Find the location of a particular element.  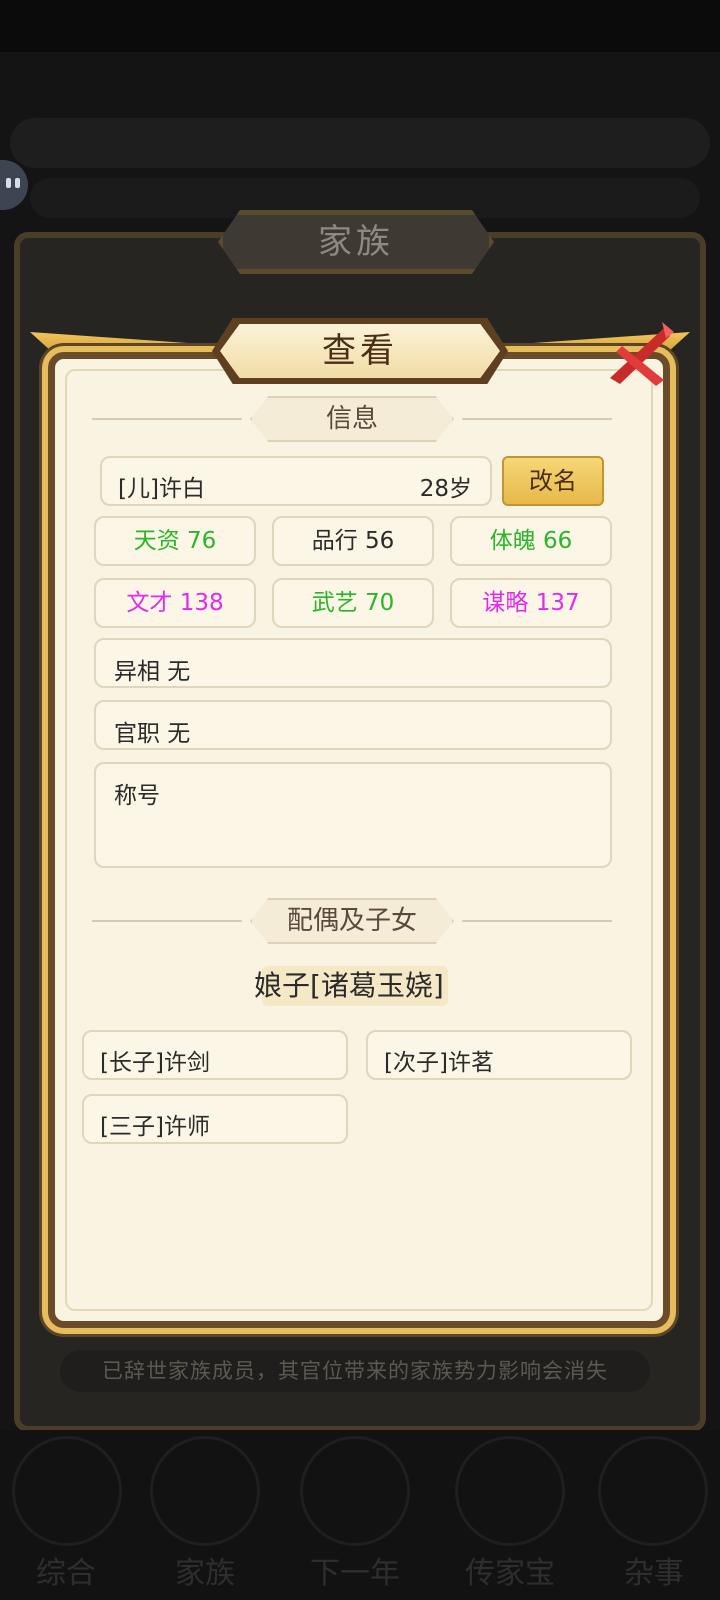

member-name-row: [儿]许白 28岁 is located at coordinates (296, 481).